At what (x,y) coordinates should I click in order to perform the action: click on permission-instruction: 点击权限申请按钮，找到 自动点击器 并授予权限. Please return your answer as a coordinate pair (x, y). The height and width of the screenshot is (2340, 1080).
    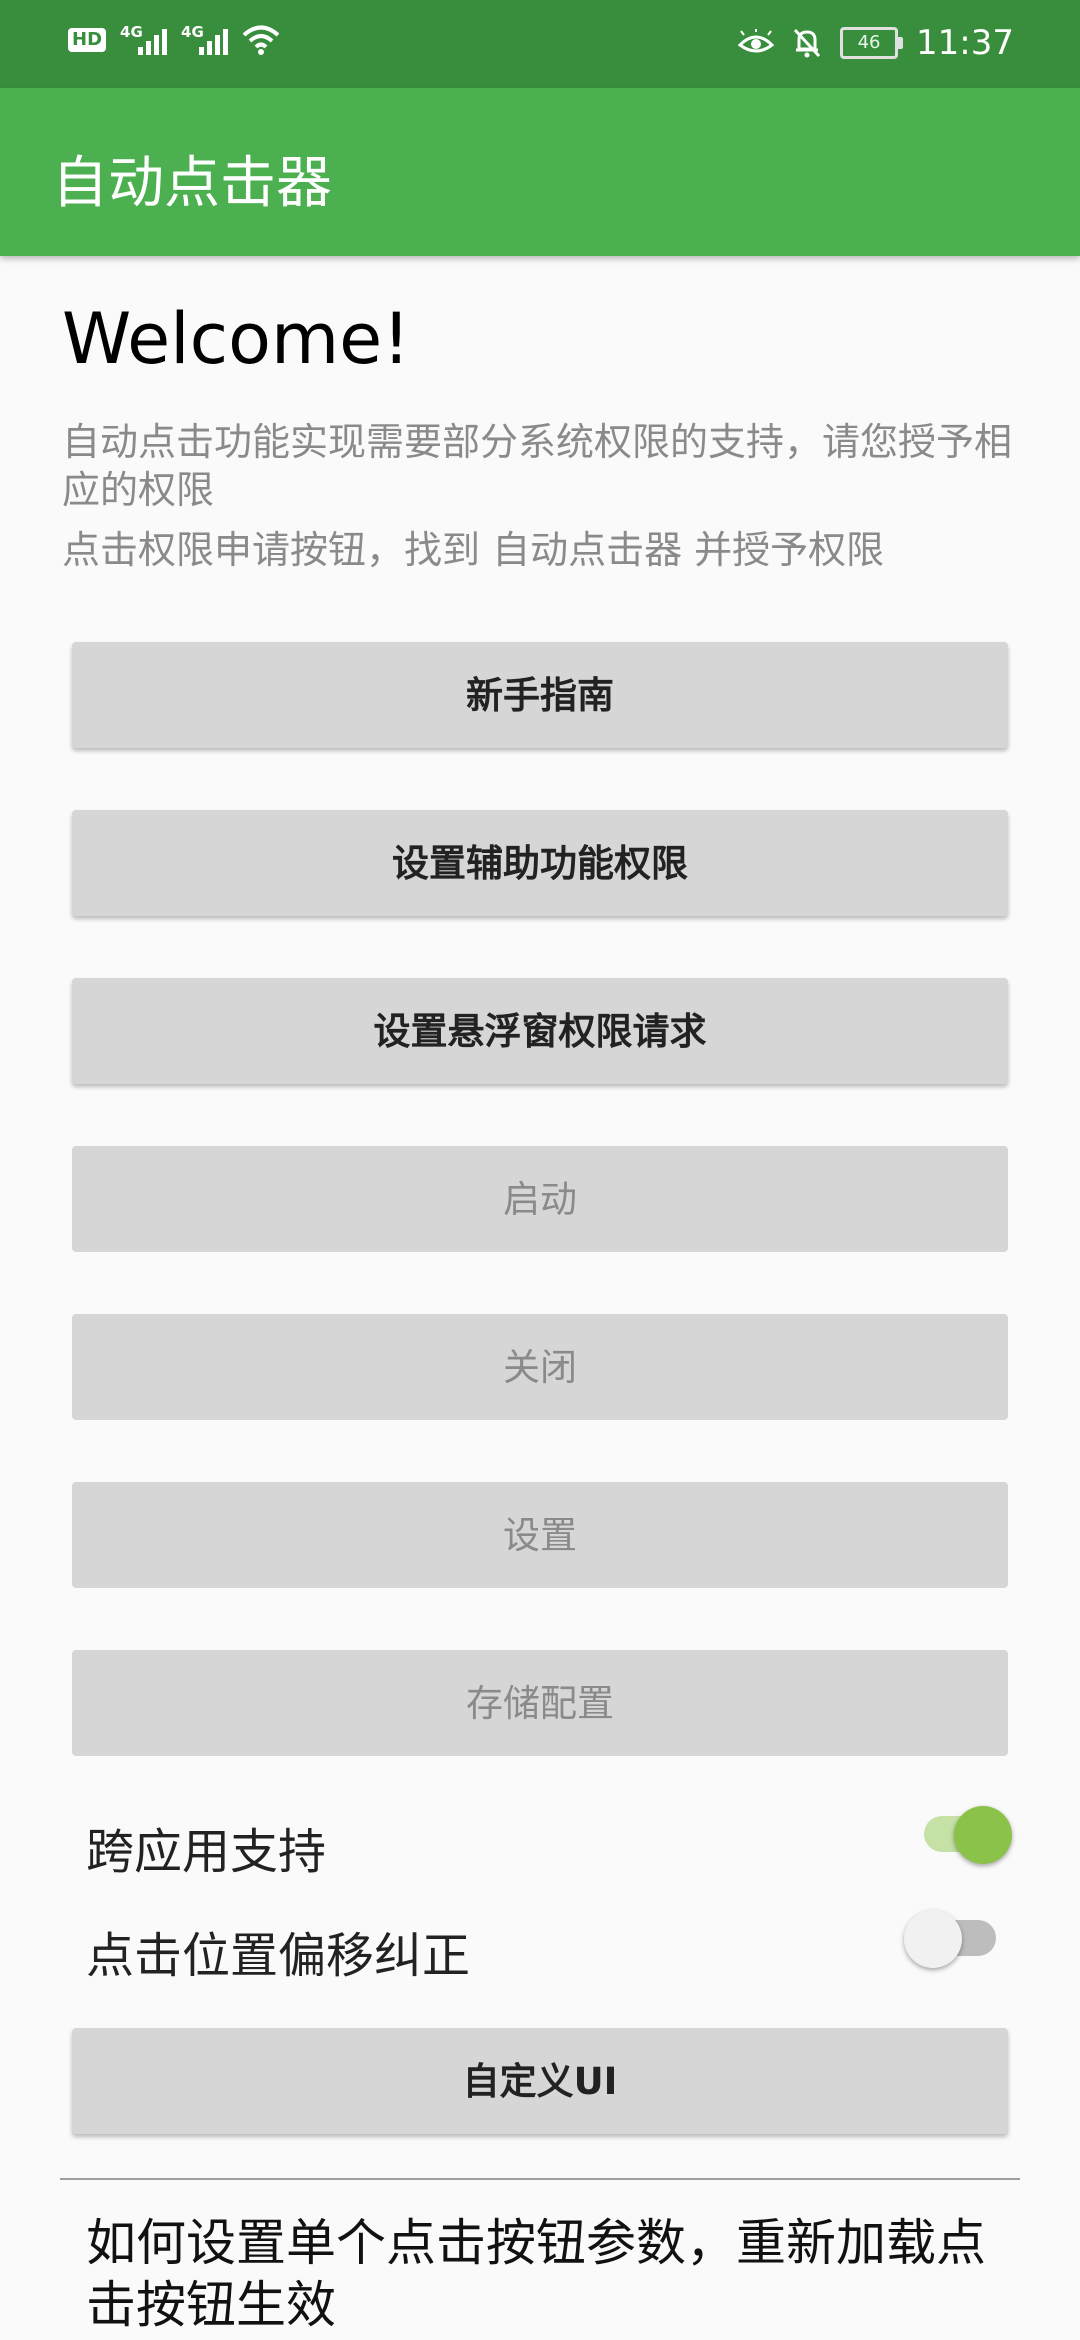
    Looking at the image, I should click on (473, 550).